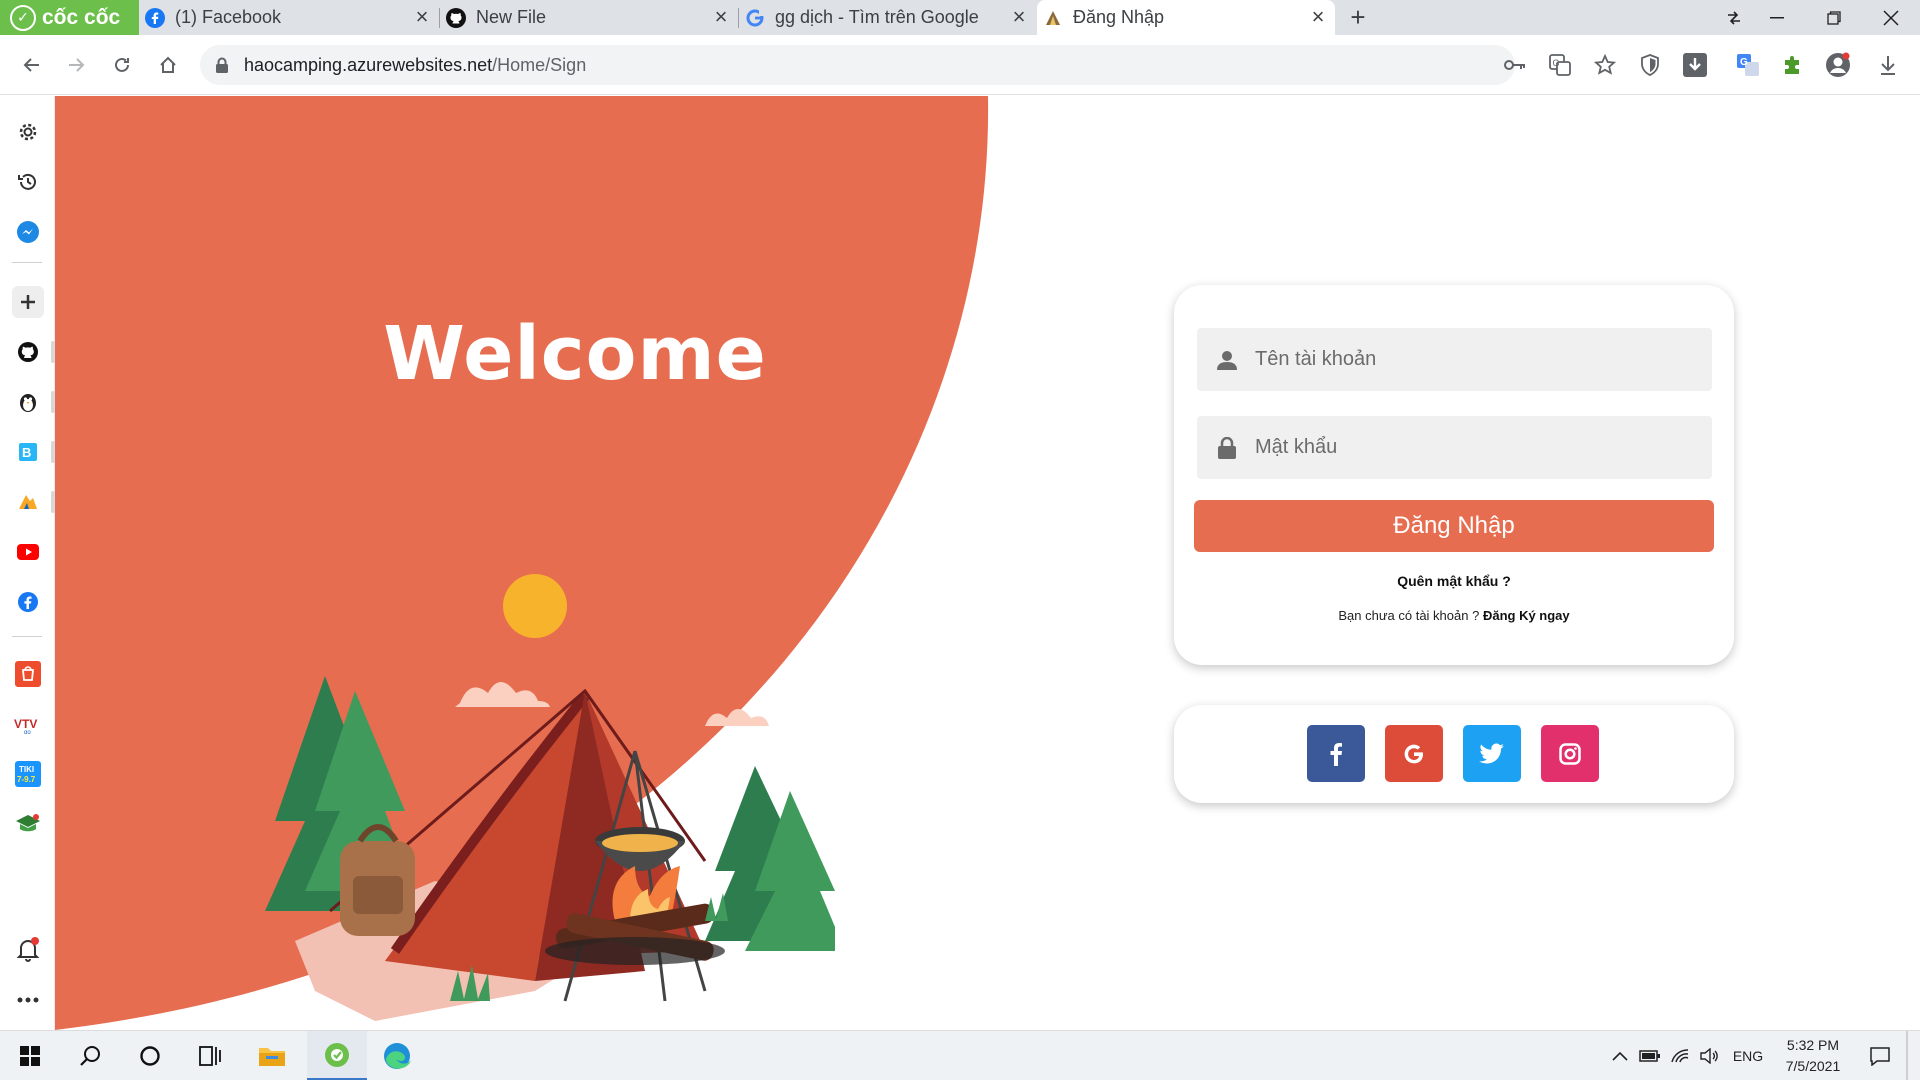  I want to click on extensions-puzzle-icon, so click(1793, 65).